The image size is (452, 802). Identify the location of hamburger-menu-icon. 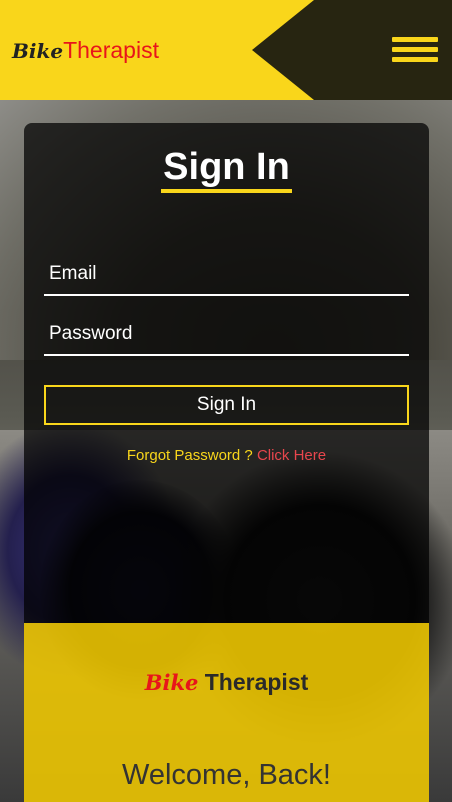
(416, 50).